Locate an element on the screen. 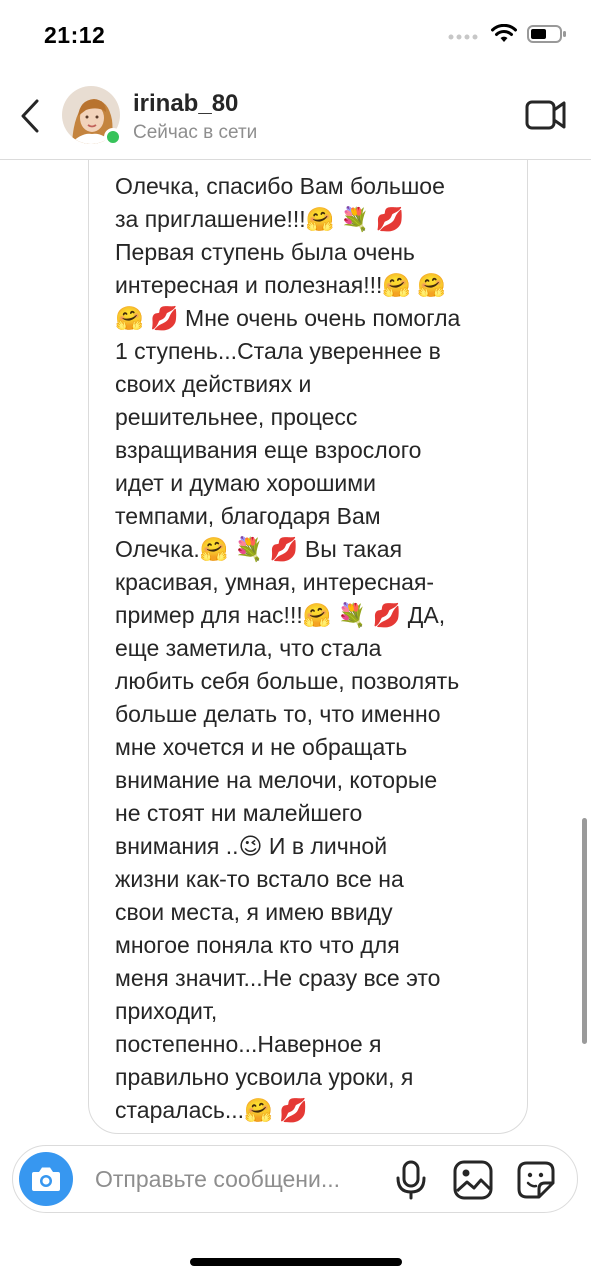 The width and height of the screenshot is (591, 1280). username: irinab_80 is located at coordinates (185, 104).